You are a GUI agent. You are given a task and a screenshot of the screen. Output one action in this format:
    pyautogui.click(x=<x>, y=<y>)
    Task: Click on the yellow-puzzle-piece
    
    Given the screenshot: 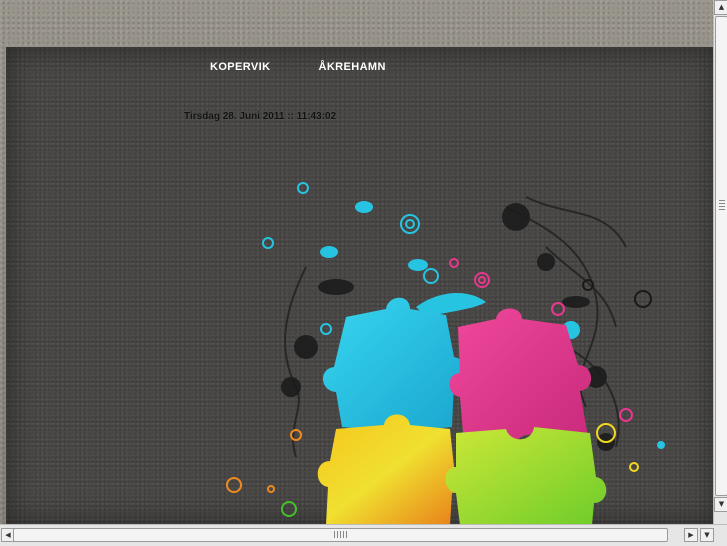 What is the action you would take?
    pyautogui.click(x=391, y=469)
    